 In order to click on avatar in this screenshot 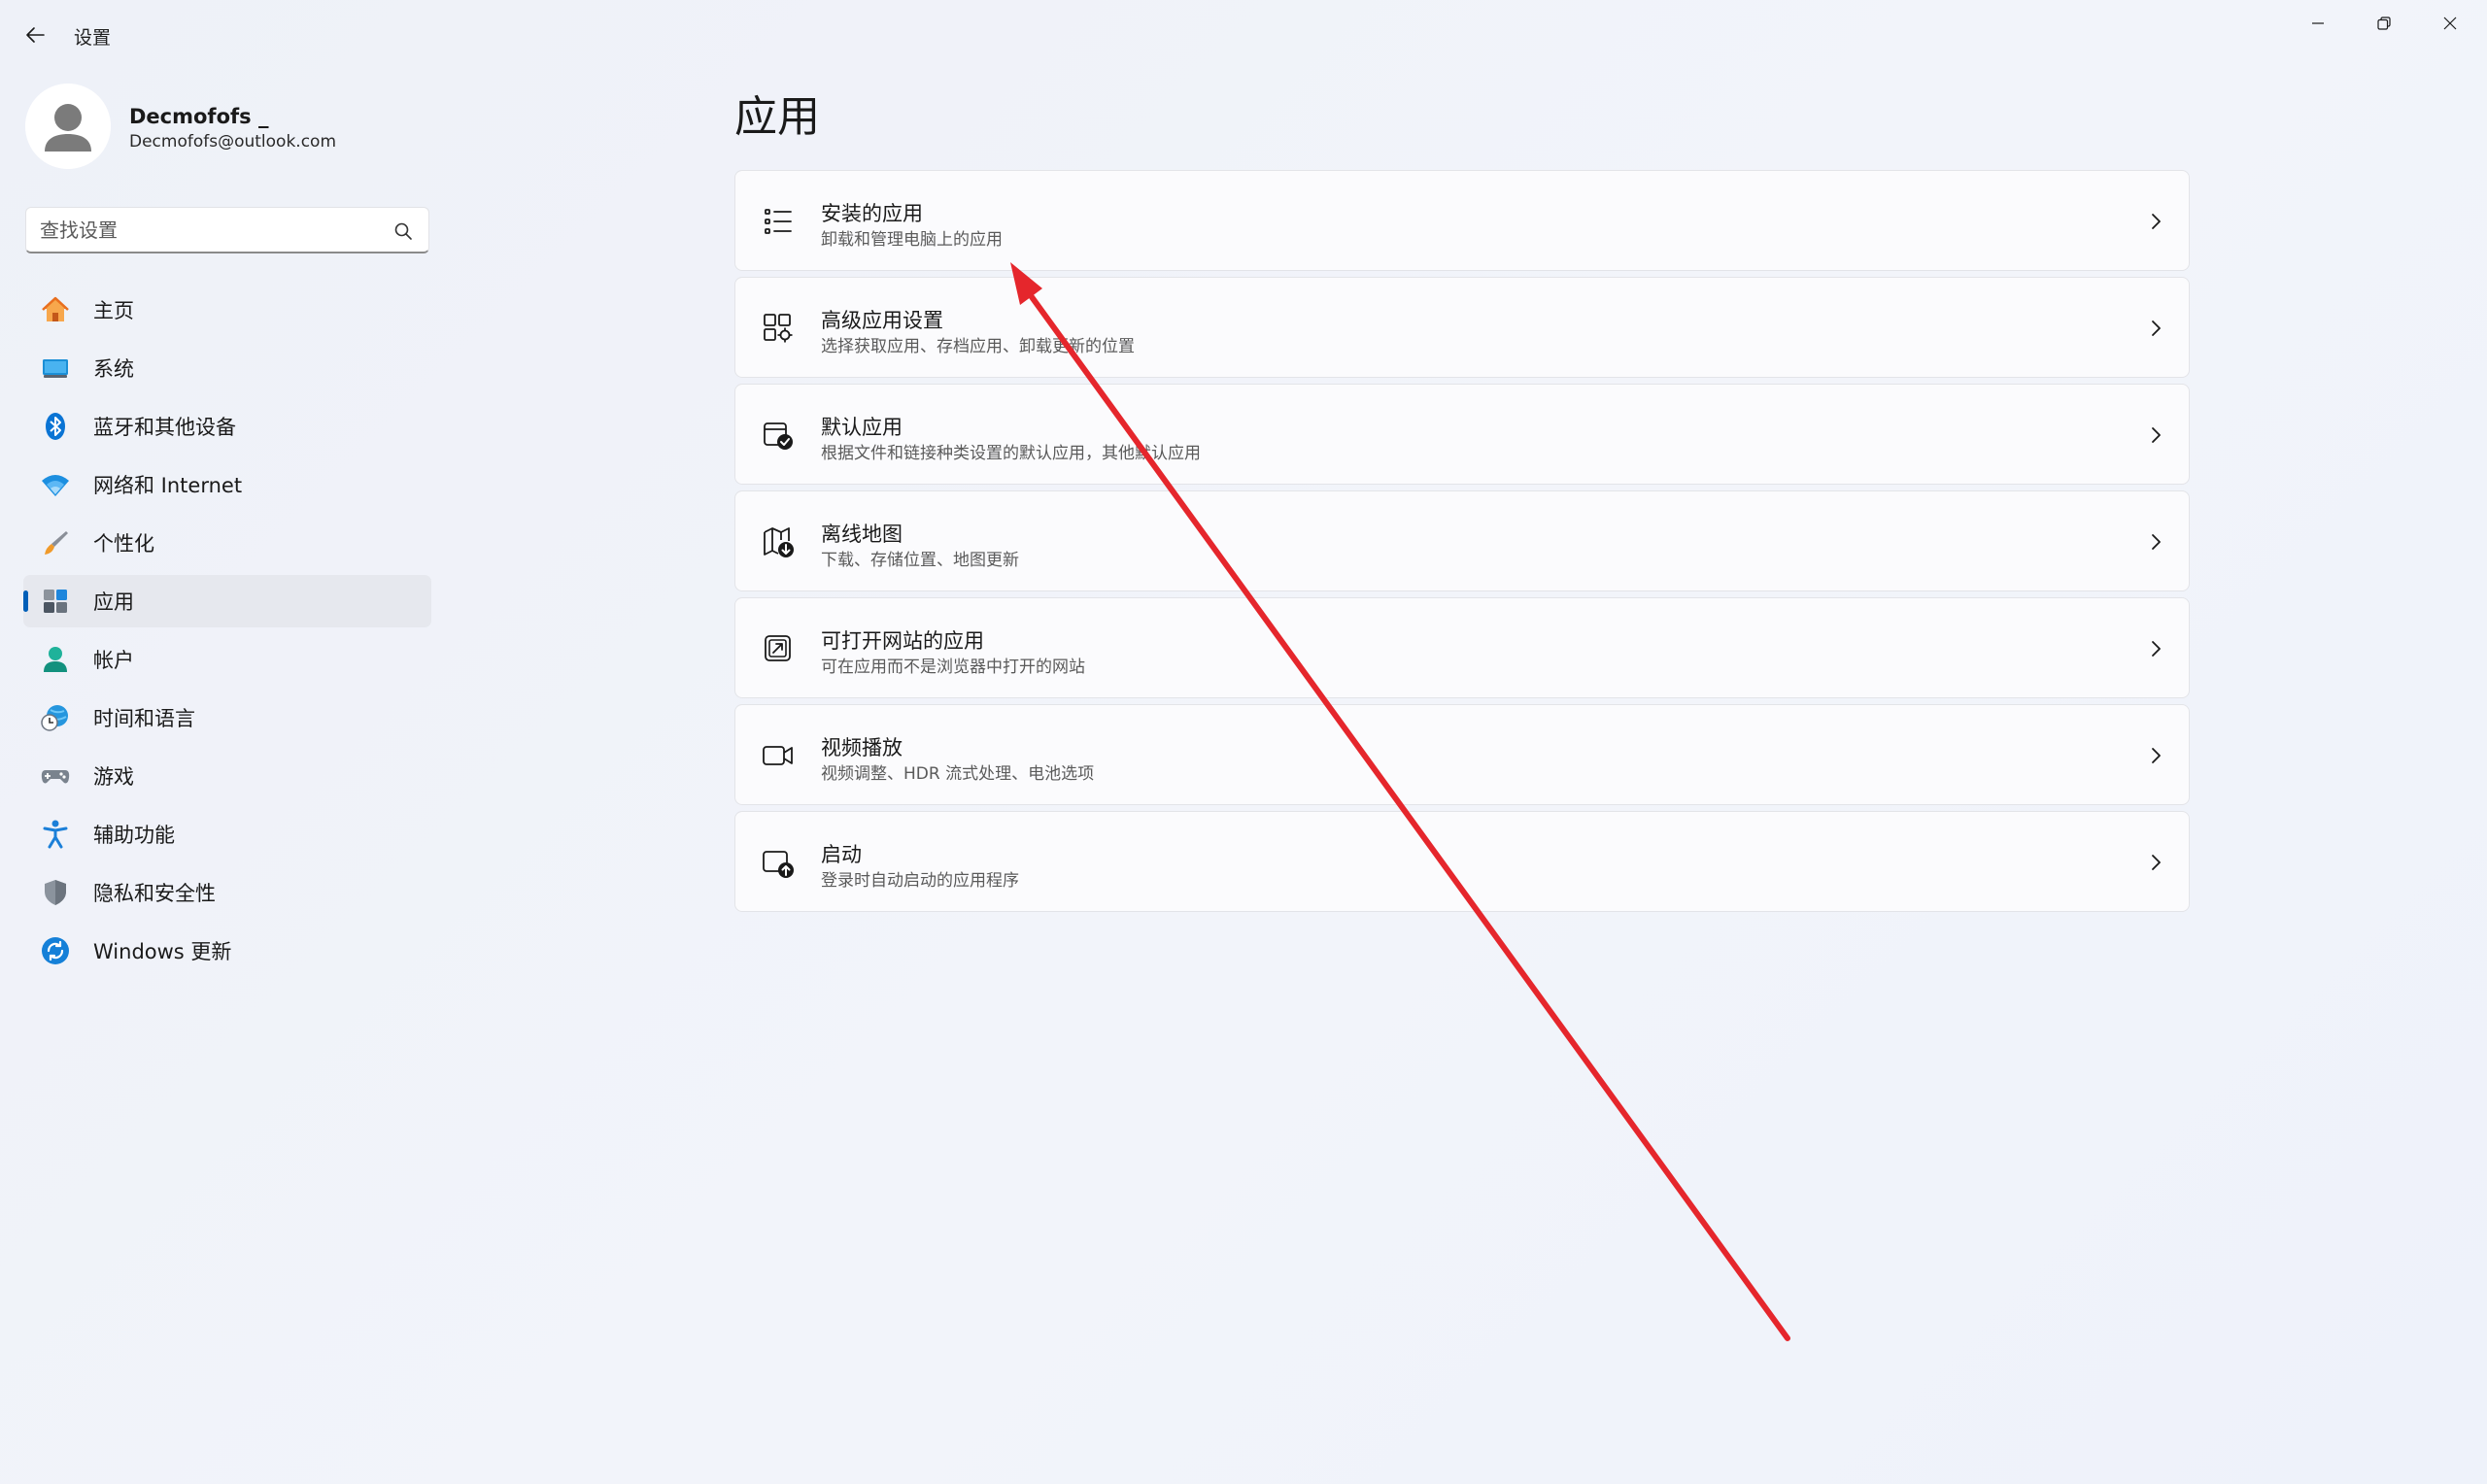, I will do `click(68, 126)`.